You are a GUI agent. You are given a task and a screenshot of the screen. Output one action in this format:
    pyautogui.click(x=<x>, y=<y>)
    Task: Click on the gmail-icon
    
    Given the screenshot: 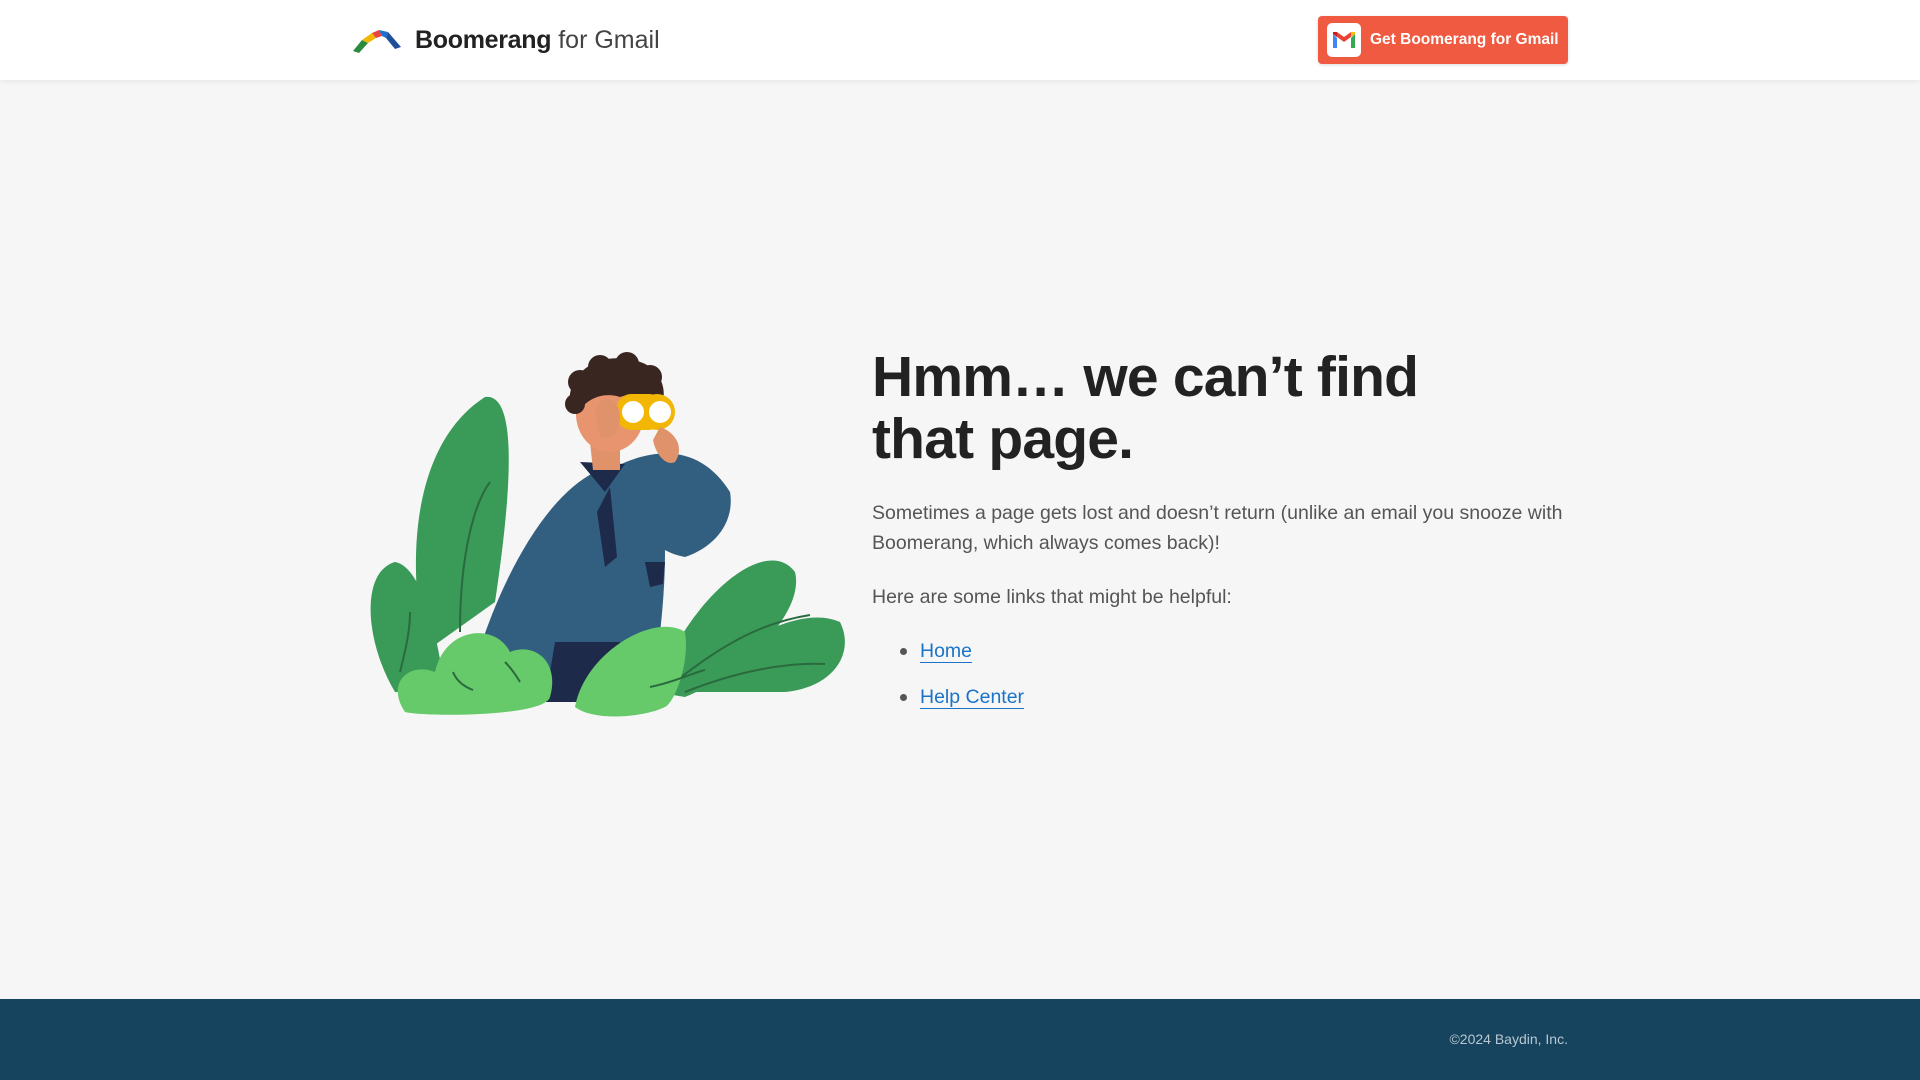 What is the action you would take?
    pyautogui.click(x=1344, y=40)
    